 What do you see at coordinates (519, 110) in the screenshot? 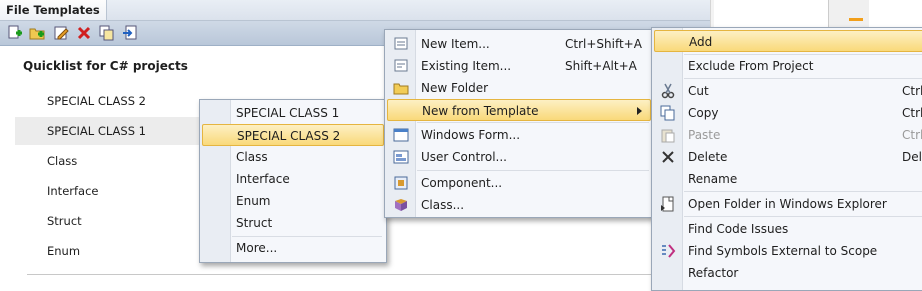
I see `menu-item-new-from-template: New from Template` at bounding box center [519, 110].